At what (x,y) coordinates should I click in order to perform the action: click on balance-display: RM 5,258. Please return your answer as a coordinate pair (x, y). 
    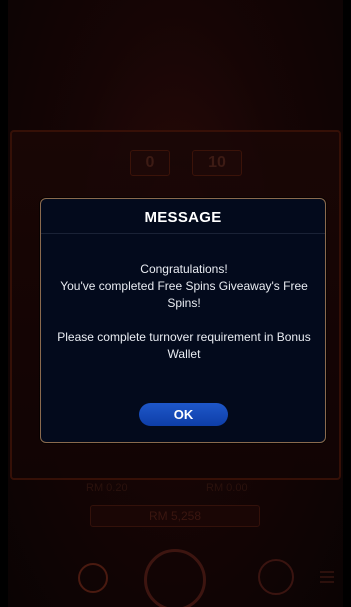
    Looking at the image, I should click on (175, 516).